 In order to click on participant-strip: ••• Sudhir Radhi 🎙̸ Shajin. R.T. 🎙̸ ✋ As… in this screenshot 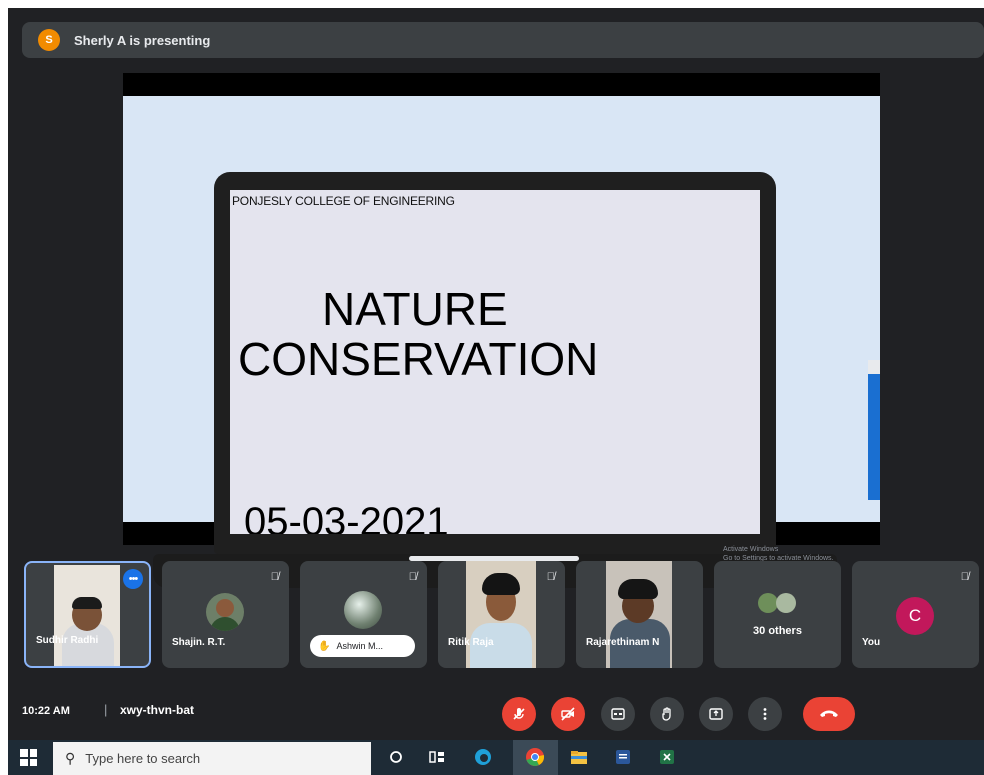, I will do `click(504, 615)`.